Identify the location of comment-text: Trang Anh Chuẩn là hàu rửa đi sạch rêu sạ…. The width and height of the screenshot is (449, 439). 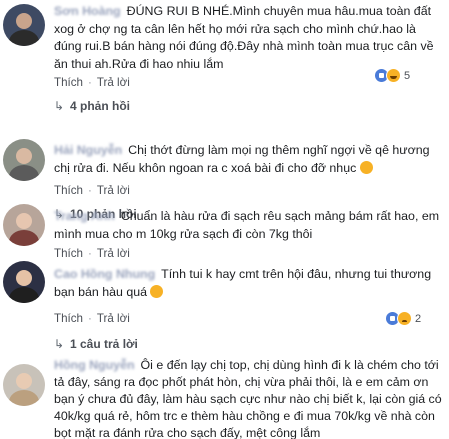
(250, 225).